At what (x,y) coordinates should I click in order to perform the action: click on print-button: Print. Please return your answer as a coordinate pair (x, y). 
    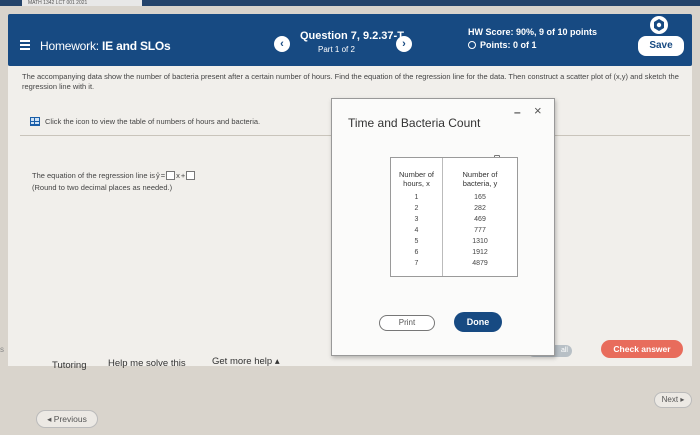
    Looking at the image, I should click on (407, 323).